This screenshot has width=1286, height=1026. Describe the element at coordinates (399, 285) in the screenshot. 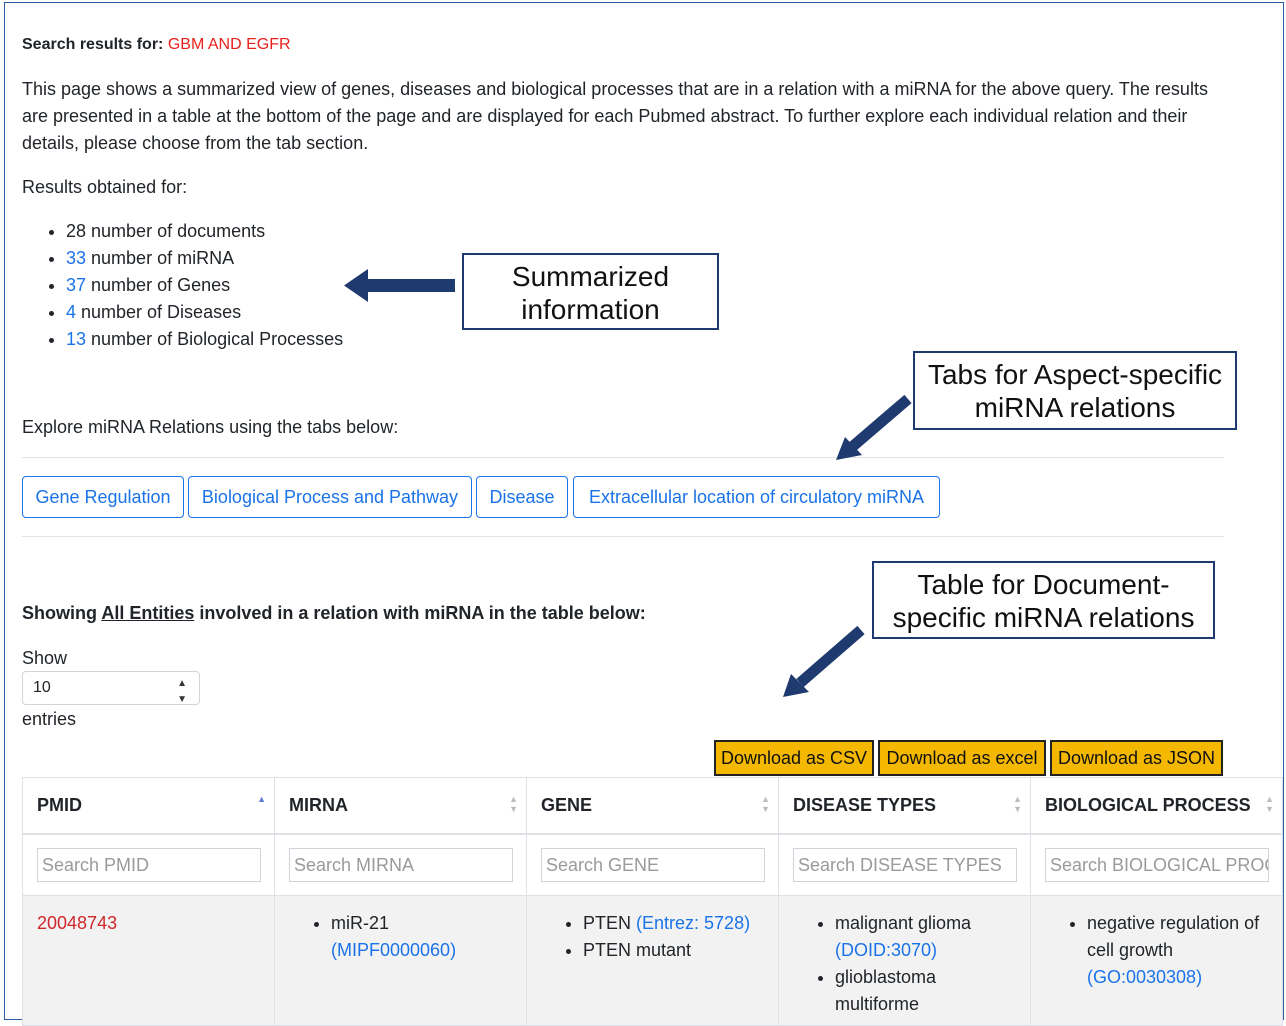

I see `arrow-left-icon` at that location.